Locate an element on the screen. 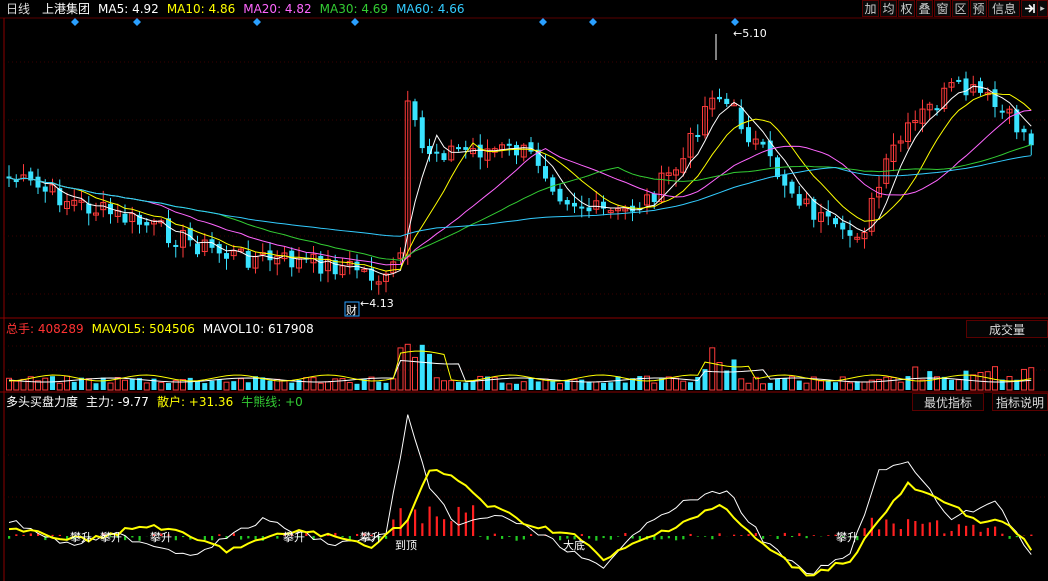 The image size is (1048, 581). enter-arrow-icon is located at coordinates (1029, 8).